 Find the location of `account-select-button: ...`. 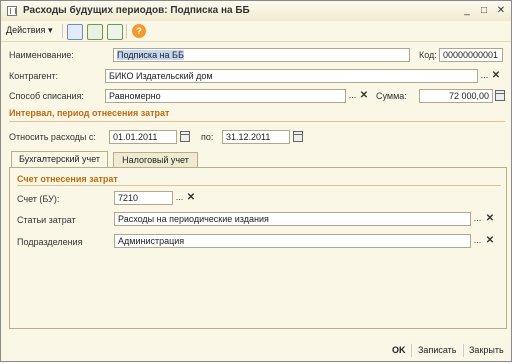

account-select-button: ... is located at coordinates (179, 198).